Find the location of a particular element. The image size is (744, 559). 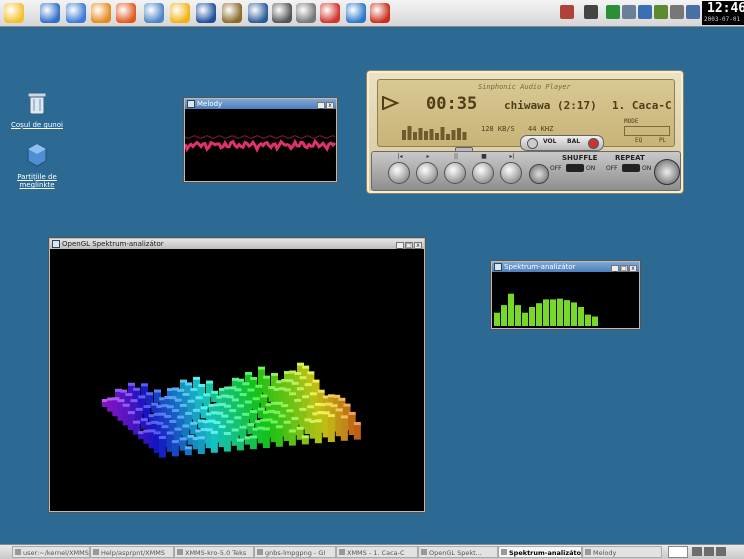

calculator-icon is located at coordinates (591, 12).